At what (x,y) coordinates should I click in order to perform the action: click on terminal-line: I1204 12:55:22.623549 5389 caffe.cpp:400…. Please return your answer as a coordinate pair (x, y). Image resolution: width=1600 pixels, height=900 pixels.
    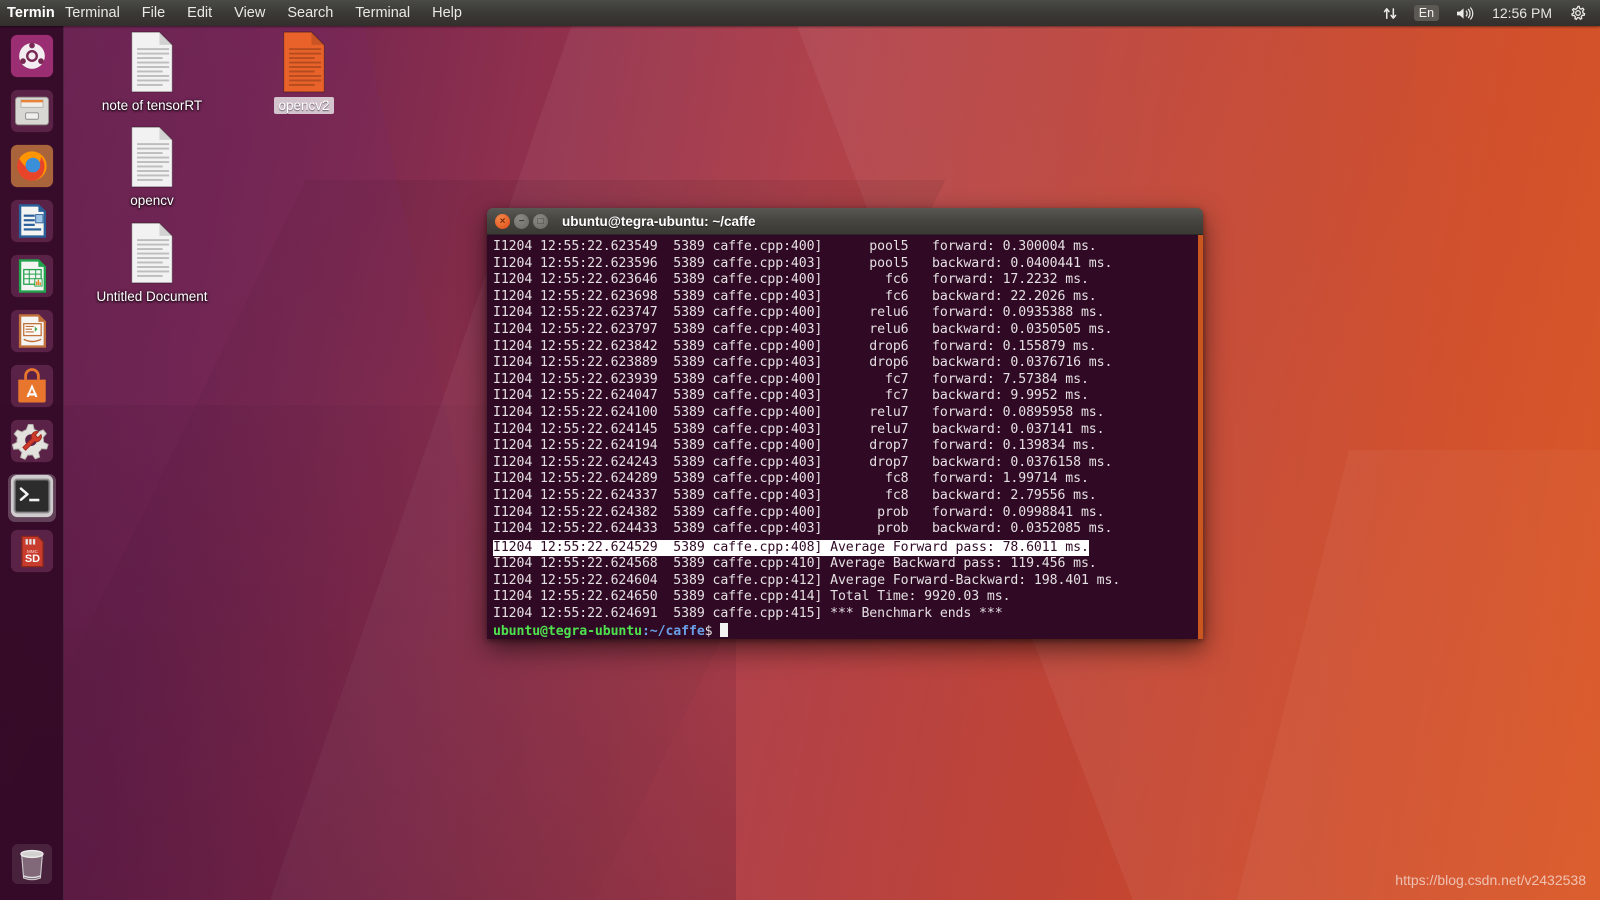
    Looking at the image, I should click on (795, 246).